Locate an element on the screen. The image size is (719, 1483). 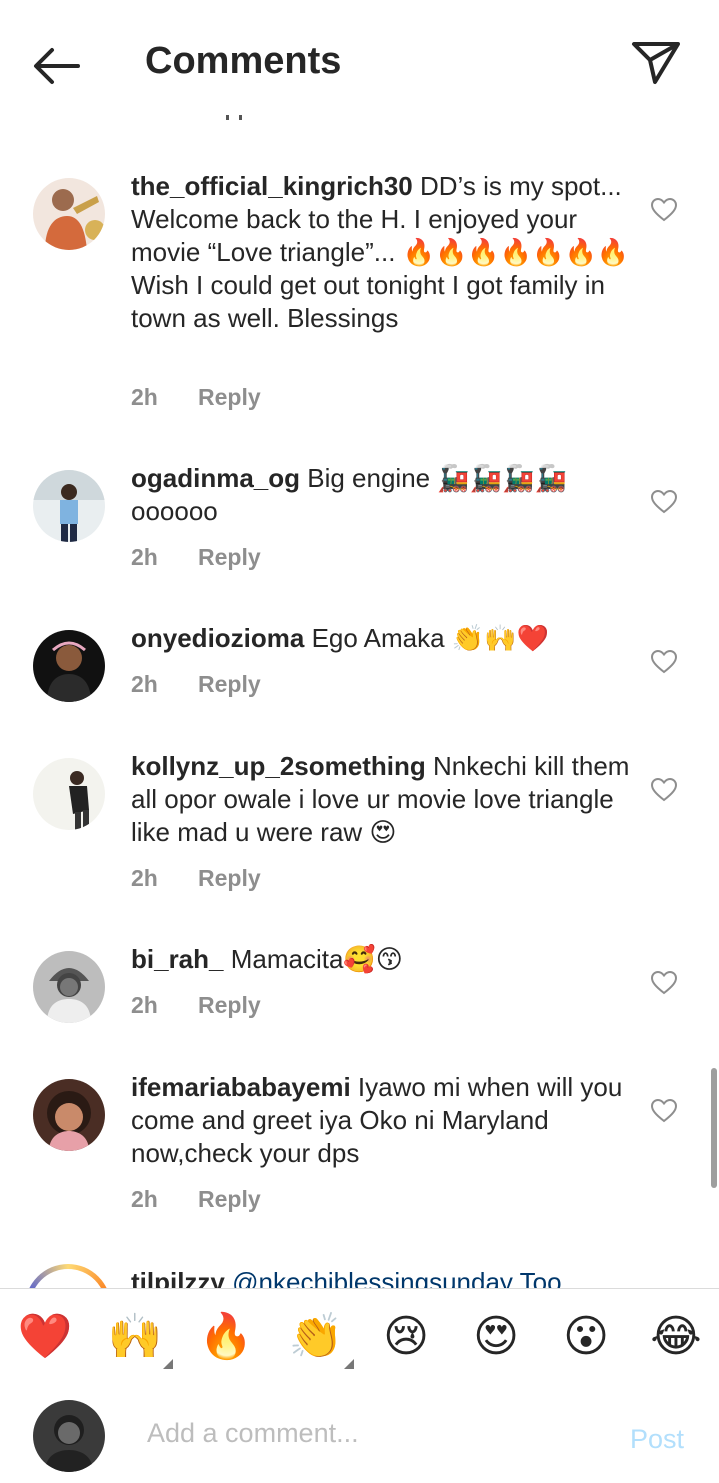
current-user-avatar is located at coordinates (69, 1436).